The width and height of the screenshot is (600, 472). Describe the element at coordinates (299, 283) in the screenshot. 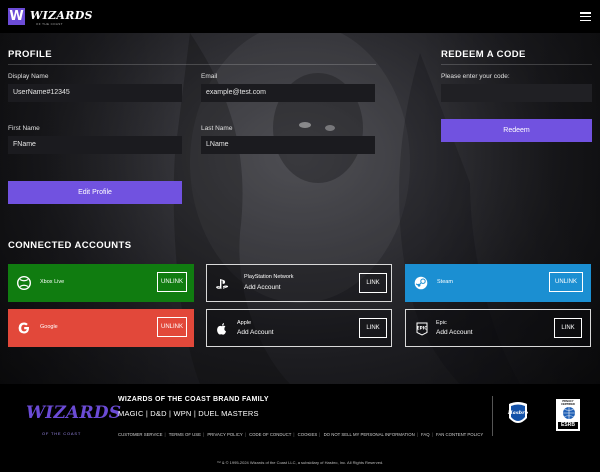

I see `playstation-network-card: PlayStation Network Add Account LINK` at that location.